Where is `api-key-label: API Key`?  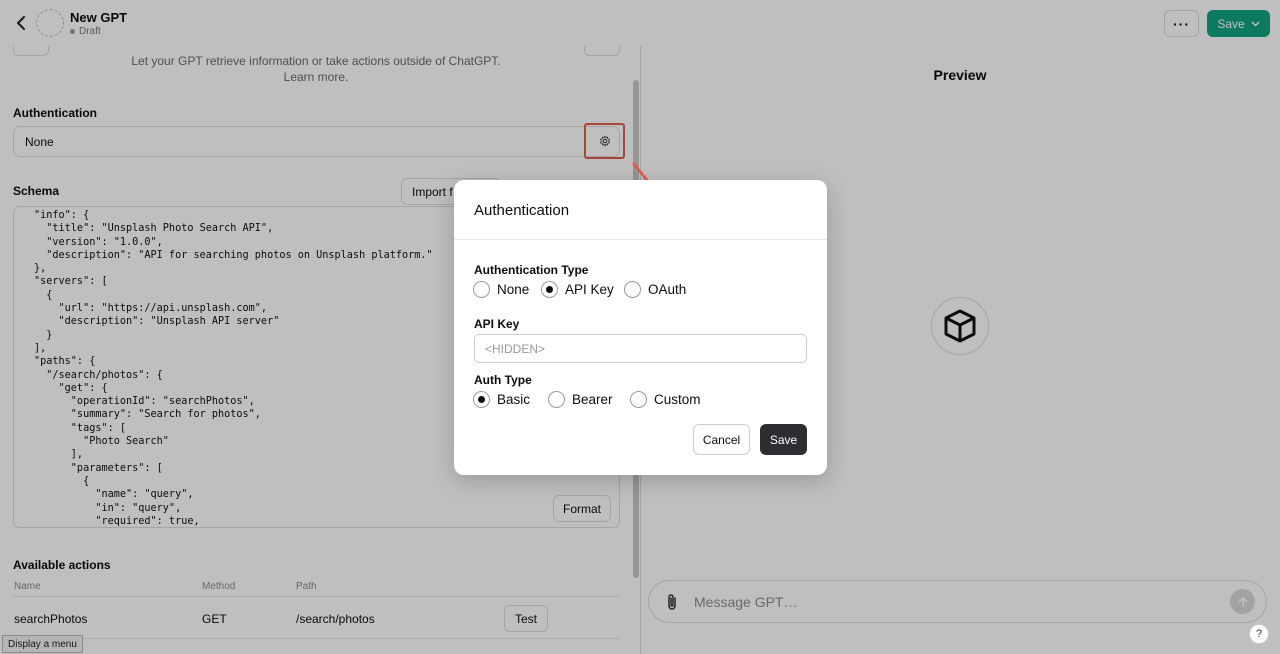
api-key-label: API Key is located at coordinates (497, 324).